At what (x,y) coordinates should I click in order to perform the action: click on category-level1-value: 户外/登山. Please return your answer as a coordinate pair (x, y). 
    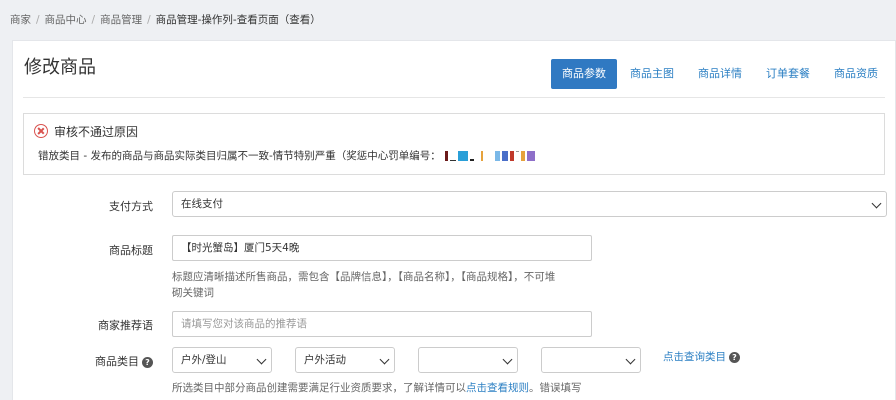
    Looking at the image, I should click on (204, 360).